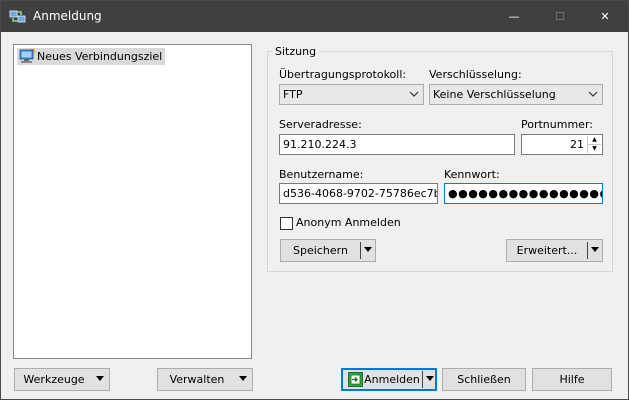  What do you see at coordinates (243, 378) in the screenshot?
I see `manage-dropdown-arrow-icon` at bounding box center [243, 378].